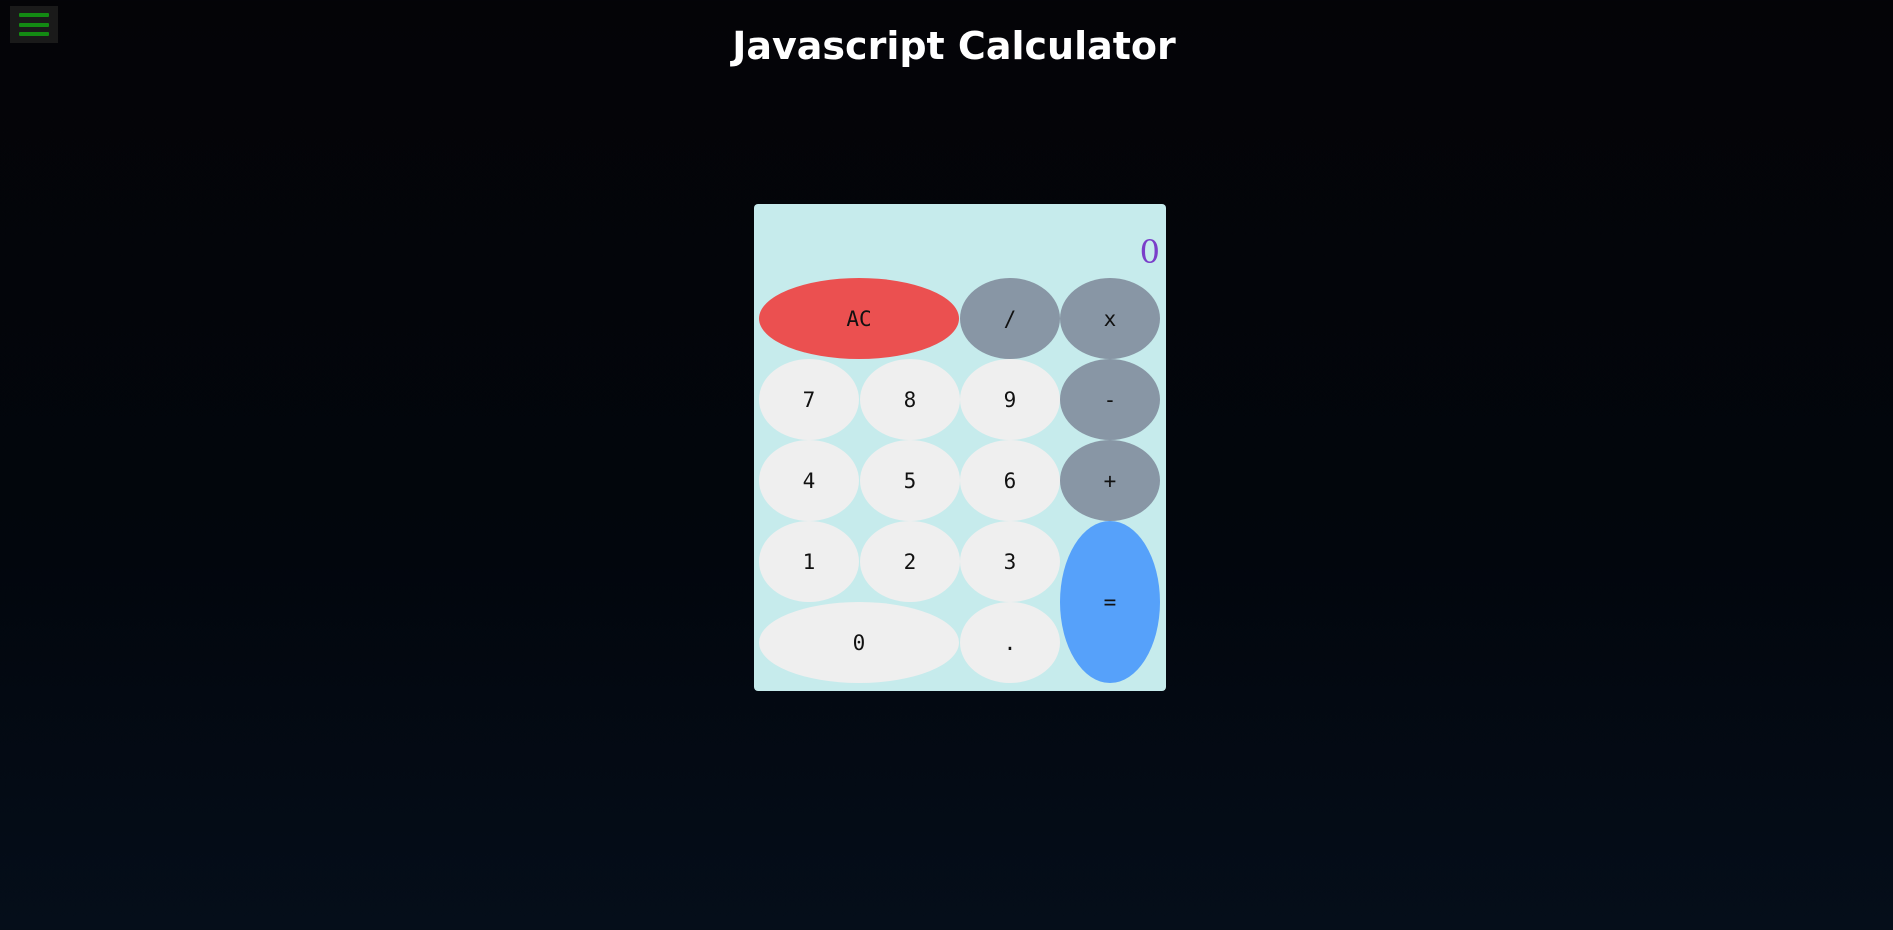  Describe the element at coordinates (910, 561) in the screenshot. I see `digit-2-button: 2` at that location.